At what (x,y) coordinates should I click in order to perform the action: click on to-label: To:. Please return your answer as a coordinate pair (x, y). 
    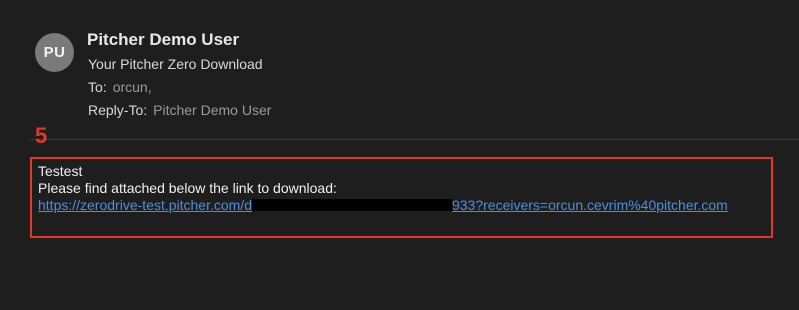
    Looking at the image, I should click on (97, 87).